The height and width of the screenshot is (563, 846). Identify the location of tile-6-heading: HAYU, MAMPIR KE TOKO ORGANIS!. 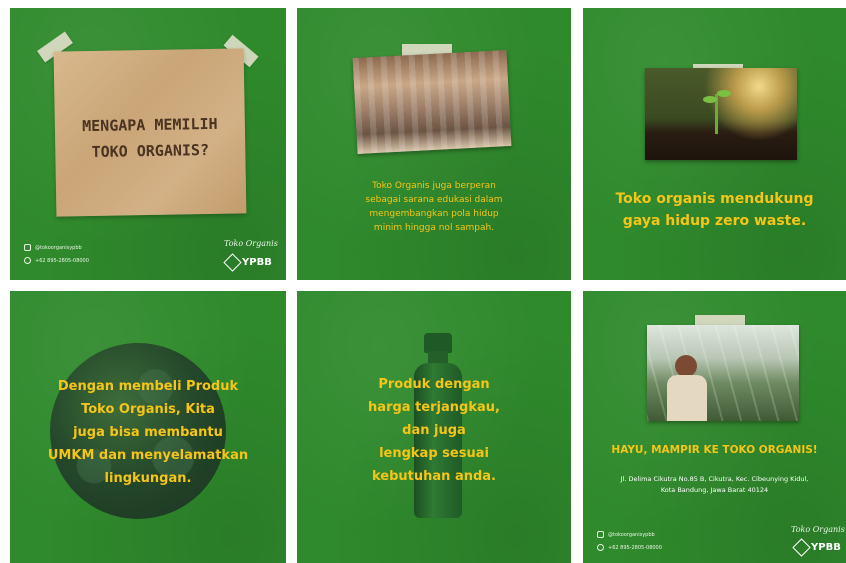
(714, 450).